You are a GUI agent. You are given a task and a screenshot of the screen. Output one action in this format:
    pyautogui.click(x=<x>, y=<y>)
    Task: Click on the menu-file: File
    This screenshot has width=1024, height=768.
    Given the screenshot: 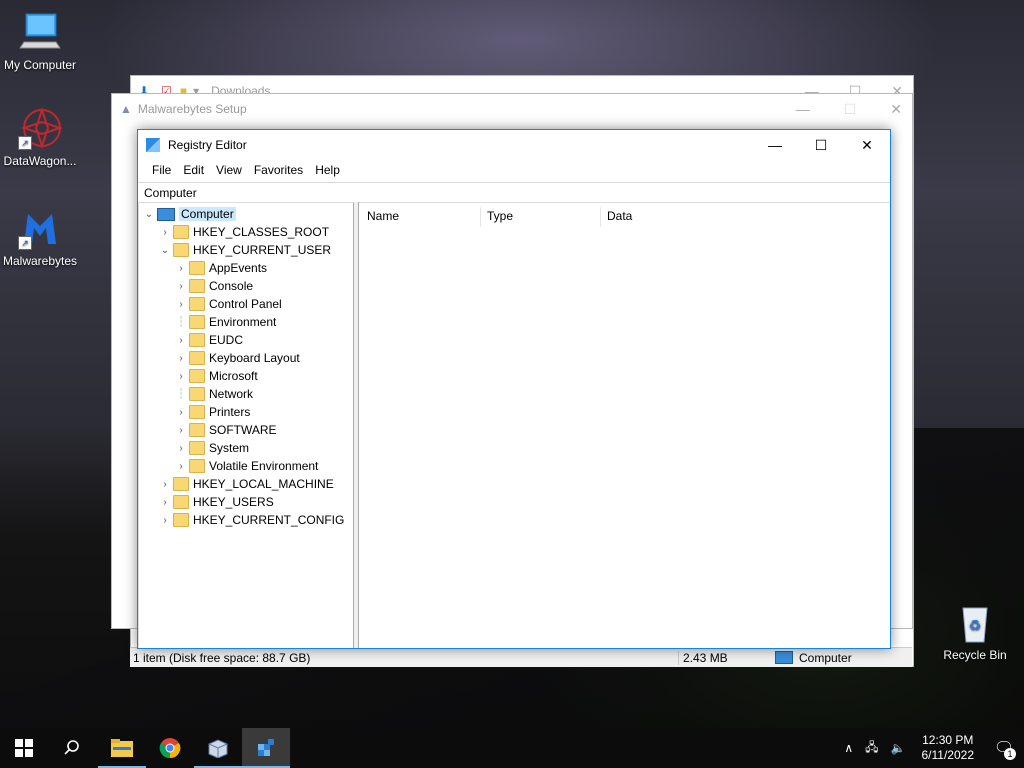 What is the action you would take?
    pyautogui.click(x=161, y=170)
    